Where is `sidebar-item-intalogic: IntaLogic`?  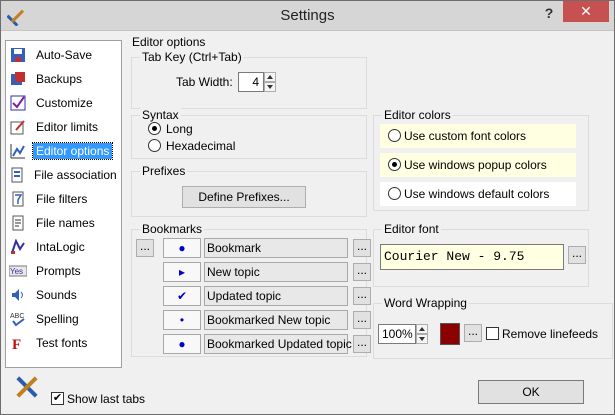 sidebar-item-intalogic: IntaLogic is located at coordinates (63, 247).